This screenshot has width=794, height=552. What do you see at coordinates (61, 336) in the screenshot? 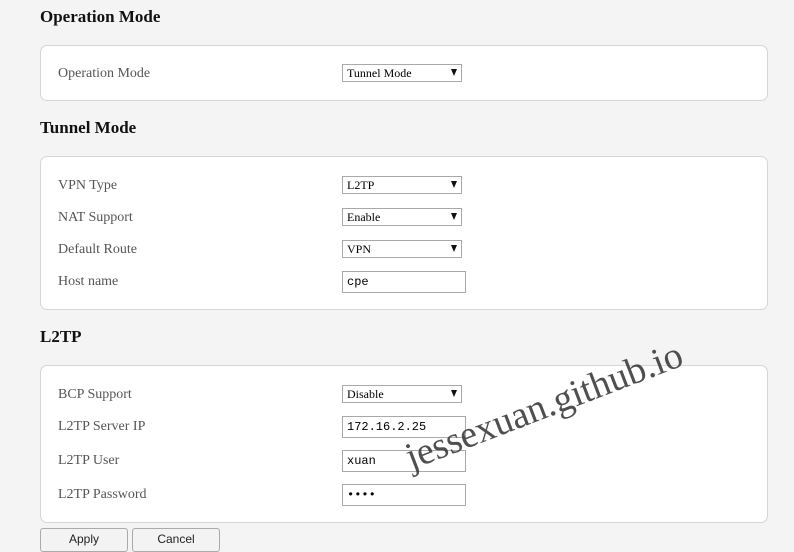
I see `l2tp-heading: L2TP` at bounding box center [61, 336].